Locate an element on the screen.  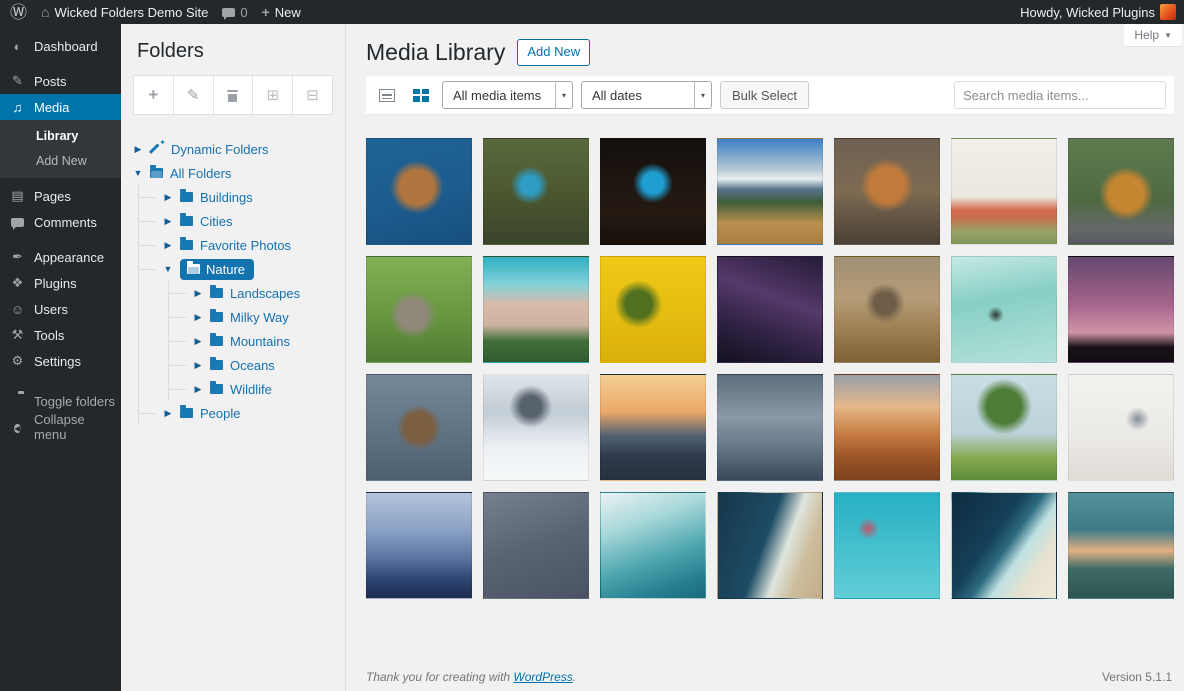
sidebar-item-media: ♫ Media is located at coordinates (60, 107).